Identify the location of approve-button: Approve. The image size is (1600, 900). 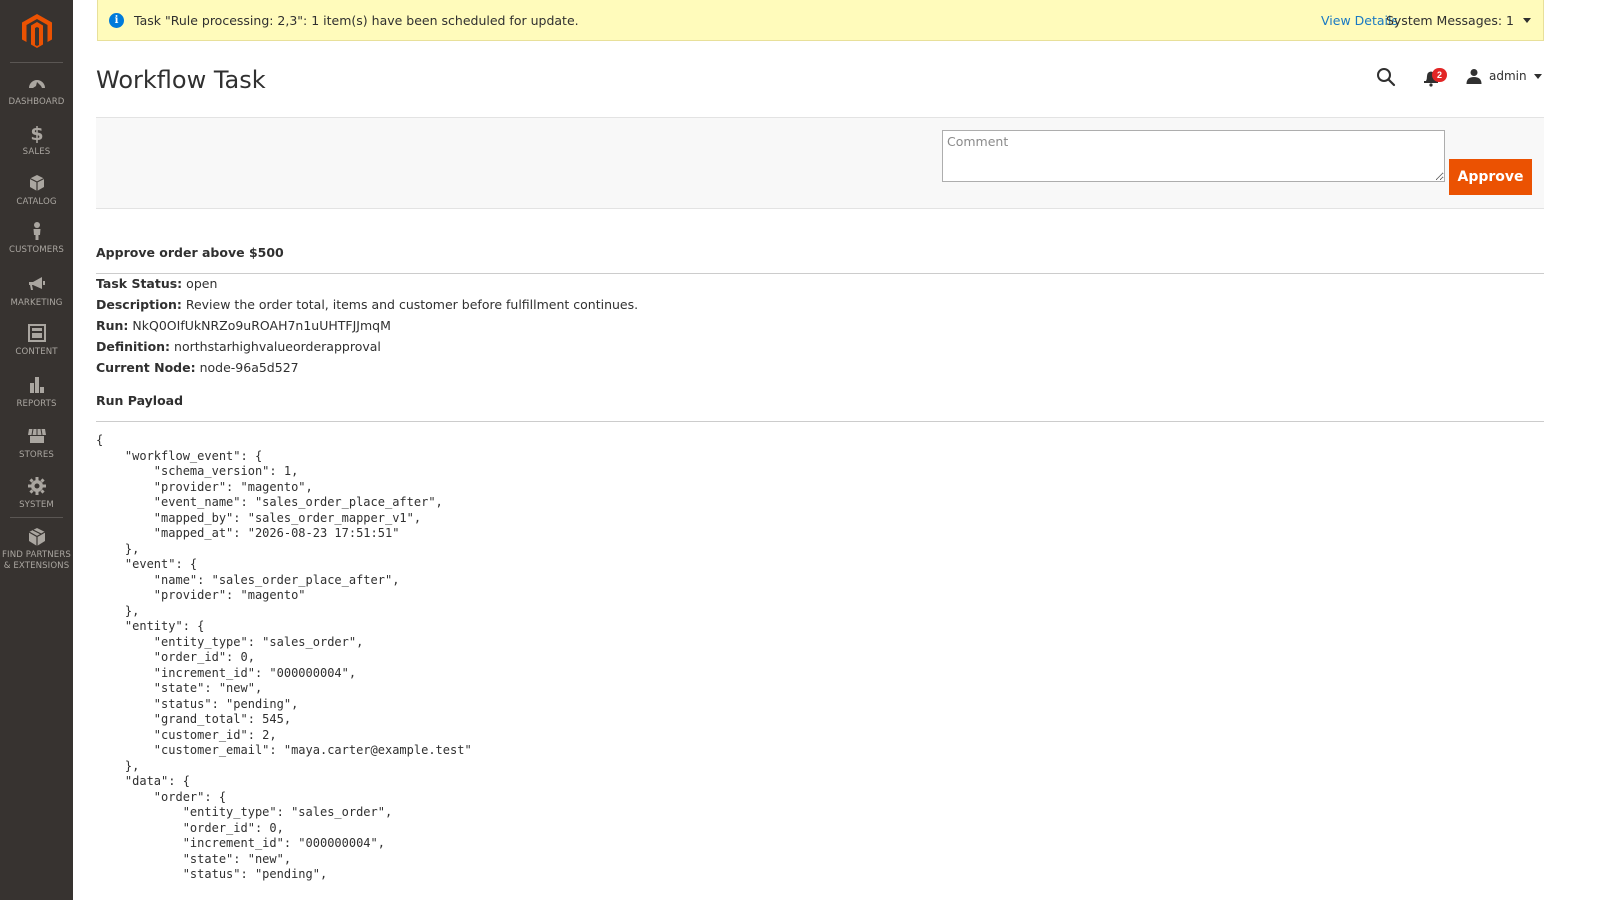
(1490, 177).